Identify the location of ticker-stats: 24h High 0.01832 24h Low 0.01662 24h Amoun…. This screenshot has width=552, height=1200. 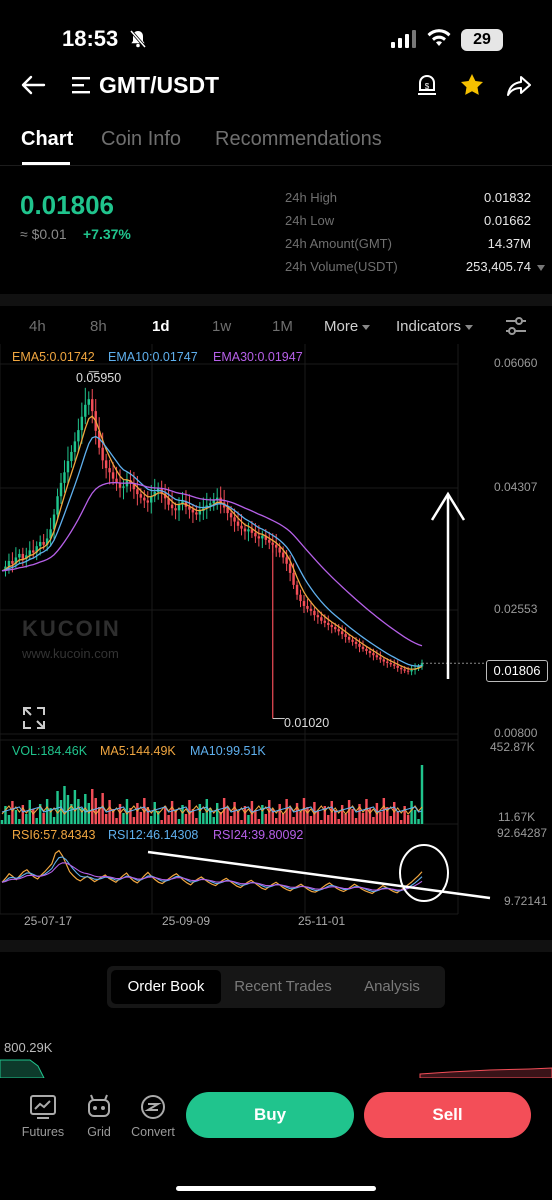
(415, 236).